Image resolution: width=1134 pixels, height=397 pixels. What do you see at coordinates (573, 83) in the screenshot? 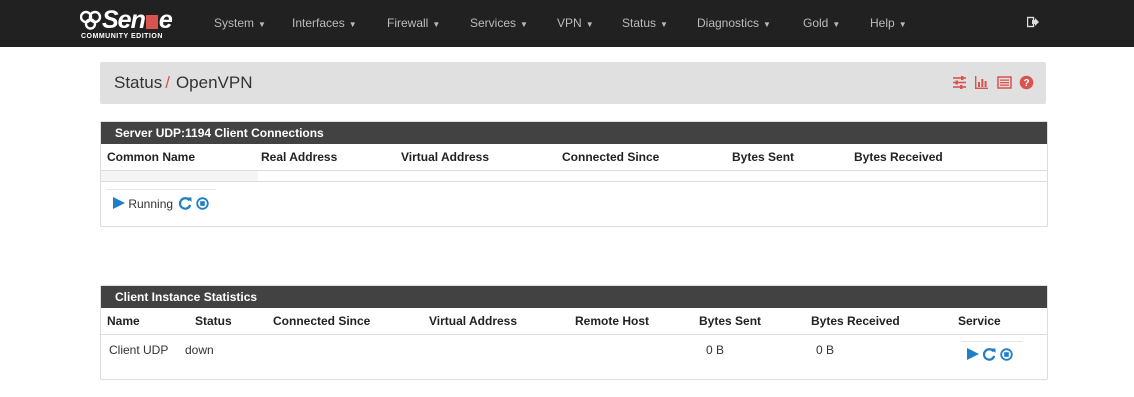
I see `page-header: Status / OpenVPN ?` at bounding box center [573, 83].